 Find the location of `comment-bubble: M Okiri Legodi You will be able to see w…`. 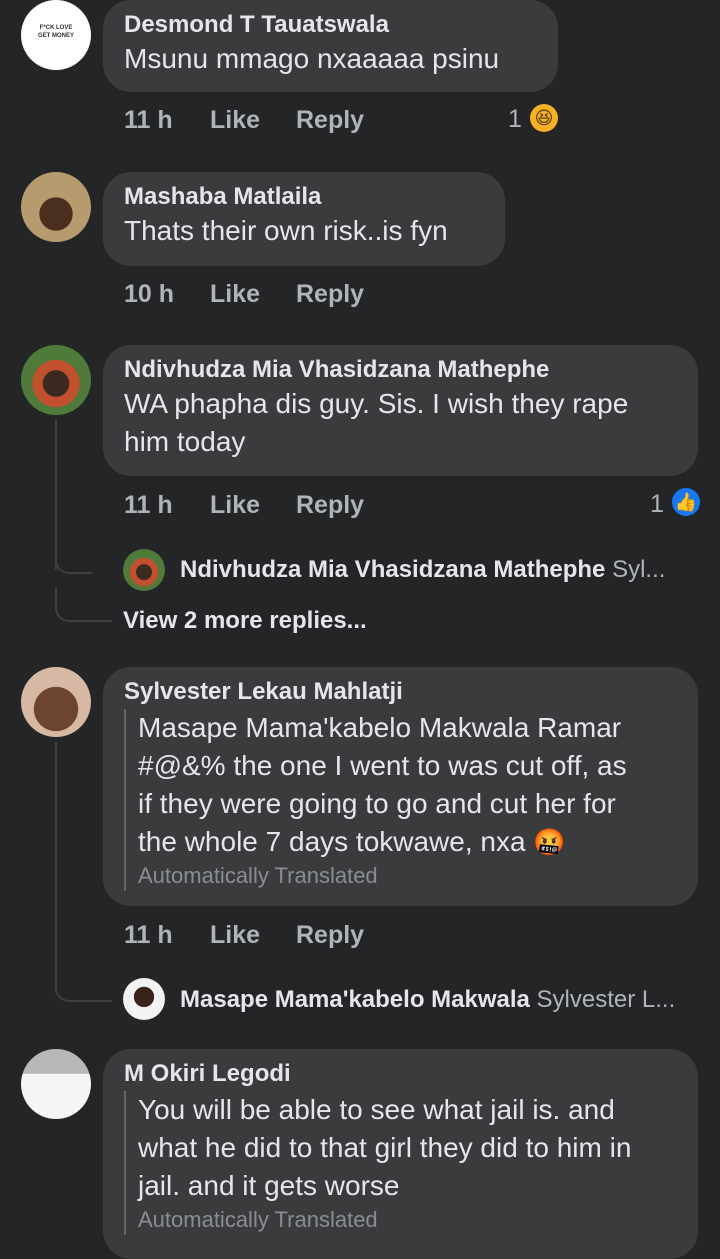

comment-bubble: M Okiri Legodi You will be able to see w… is located at coordinates (400, 1154).